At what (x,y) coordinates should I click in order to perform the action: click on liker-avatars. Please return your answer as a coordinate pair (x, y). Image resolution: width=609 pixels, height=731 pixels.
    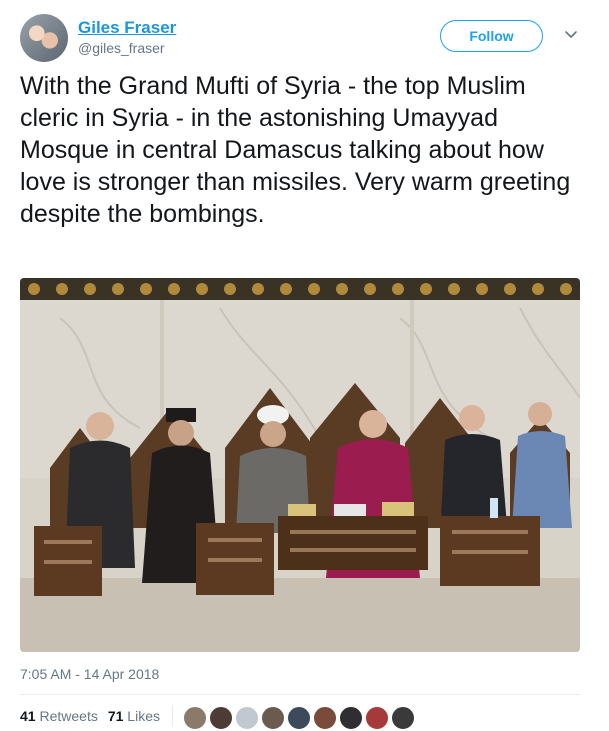
    Looking at the image, I should click on (299, 718).